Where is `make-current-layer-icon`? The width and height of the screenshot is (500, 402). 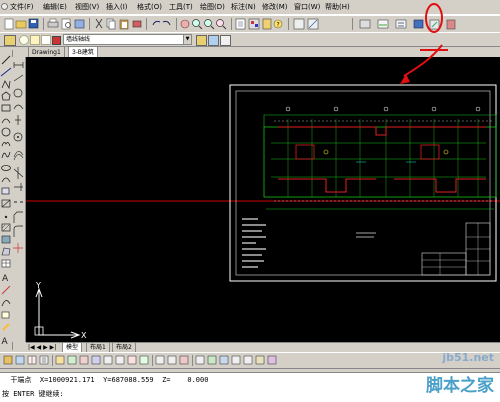 make-current-layer-icon is located at coordinates (201, 40).